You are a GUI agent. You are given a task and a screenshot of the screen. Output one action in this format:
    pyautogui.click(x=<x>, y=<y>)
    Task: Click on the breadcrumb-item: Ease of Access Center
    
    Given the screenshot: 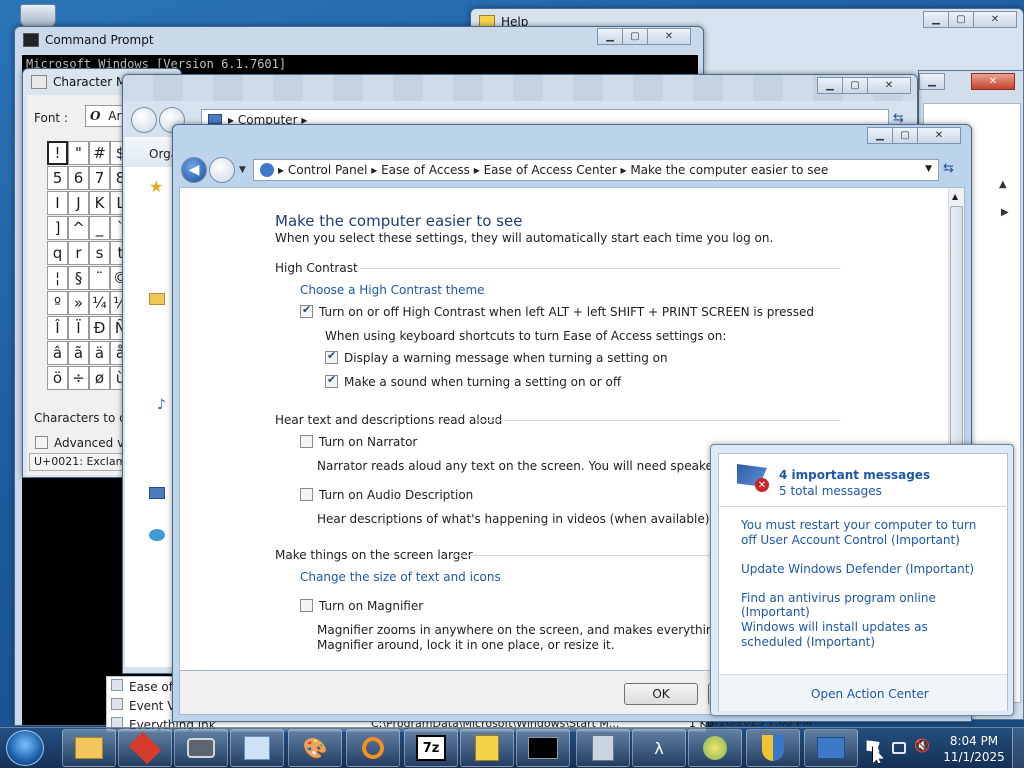 What is the action you would take?
    pyautogui.click(x=550, y=170)
    